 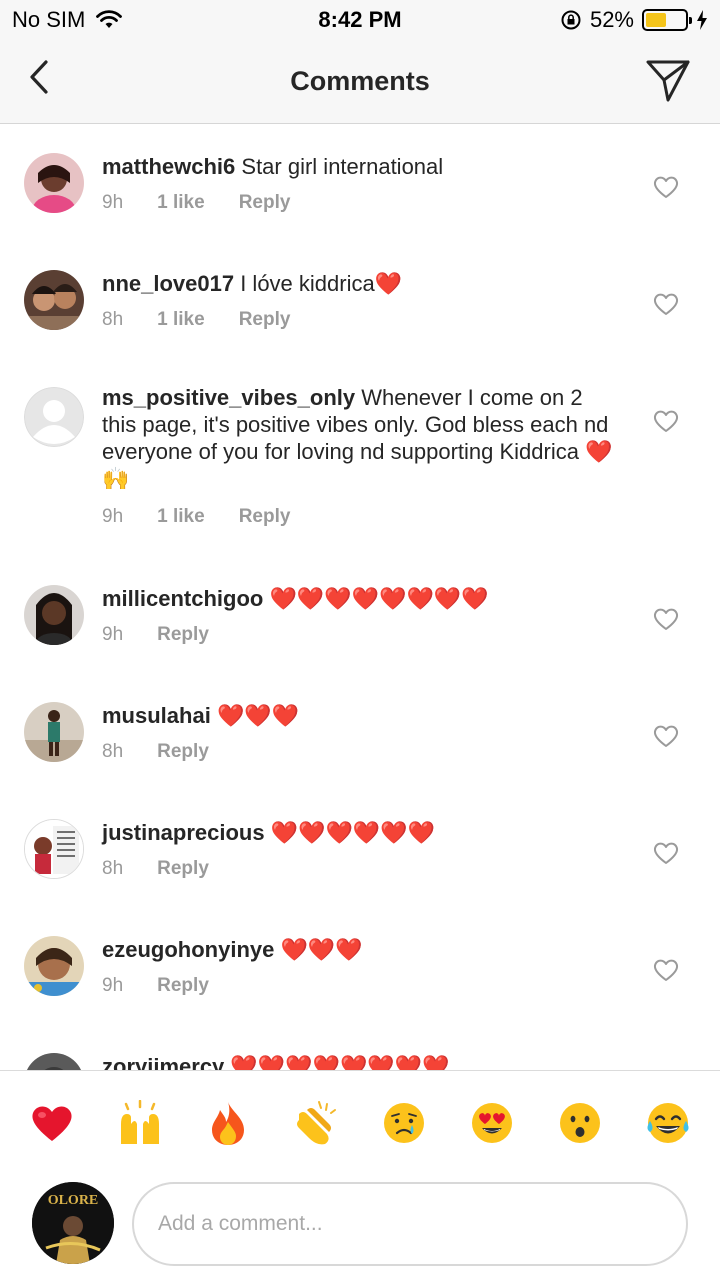 I want to click on comment-composer: OLORE, so click(x=360, y=1226).